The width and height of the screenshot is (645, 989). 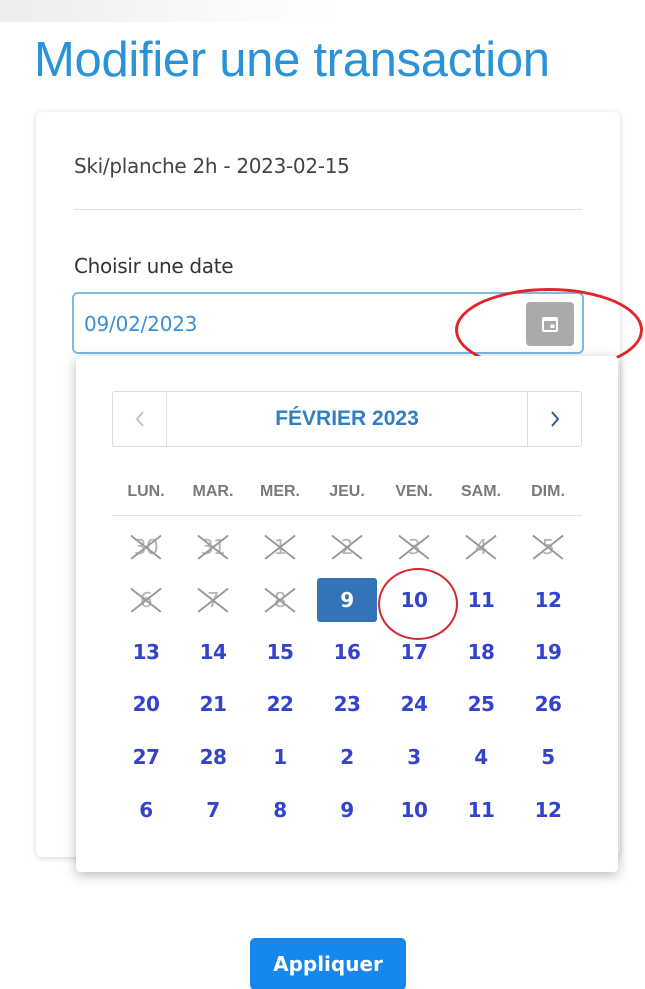 I want to click on day-cell-disabled: 31, so click(x=213, y=547).